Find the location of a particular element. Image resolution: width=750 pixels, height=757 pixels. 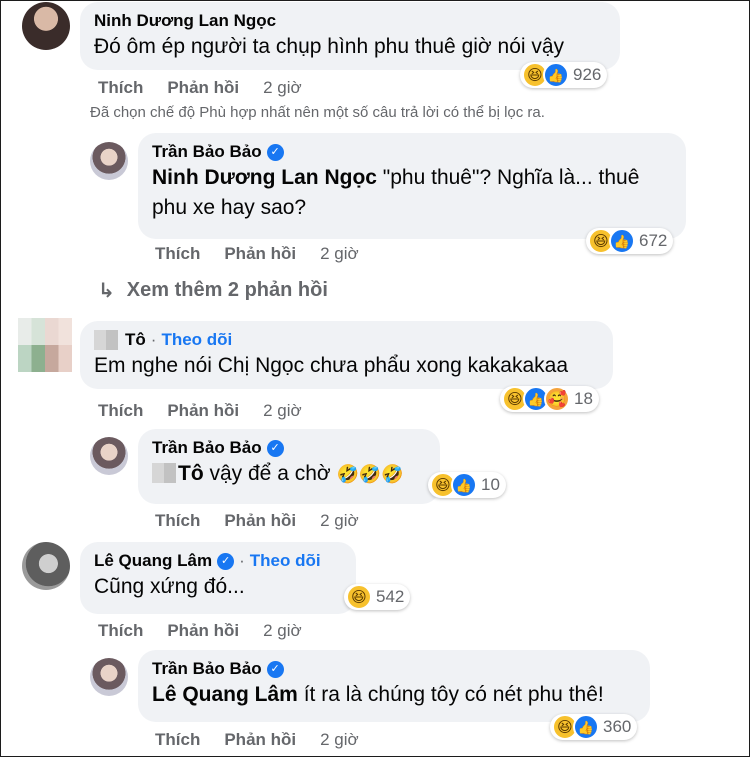

reaction-summary: 😆 👍 10 is located at coordinates (467, 485).